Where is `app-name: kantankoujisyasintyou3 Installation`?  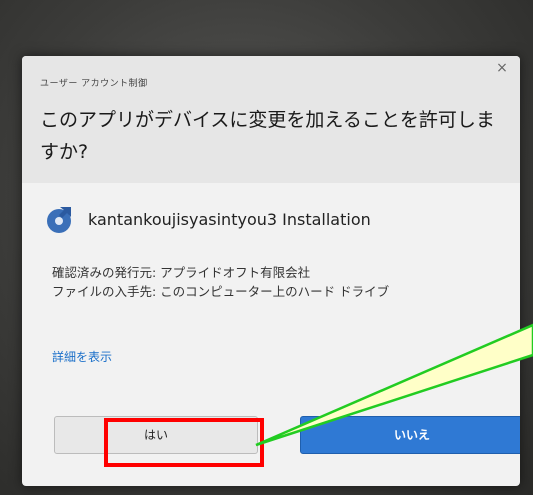 app-name: kantankoujisyasintyou3 Installation is located at coordinates (229, 219).